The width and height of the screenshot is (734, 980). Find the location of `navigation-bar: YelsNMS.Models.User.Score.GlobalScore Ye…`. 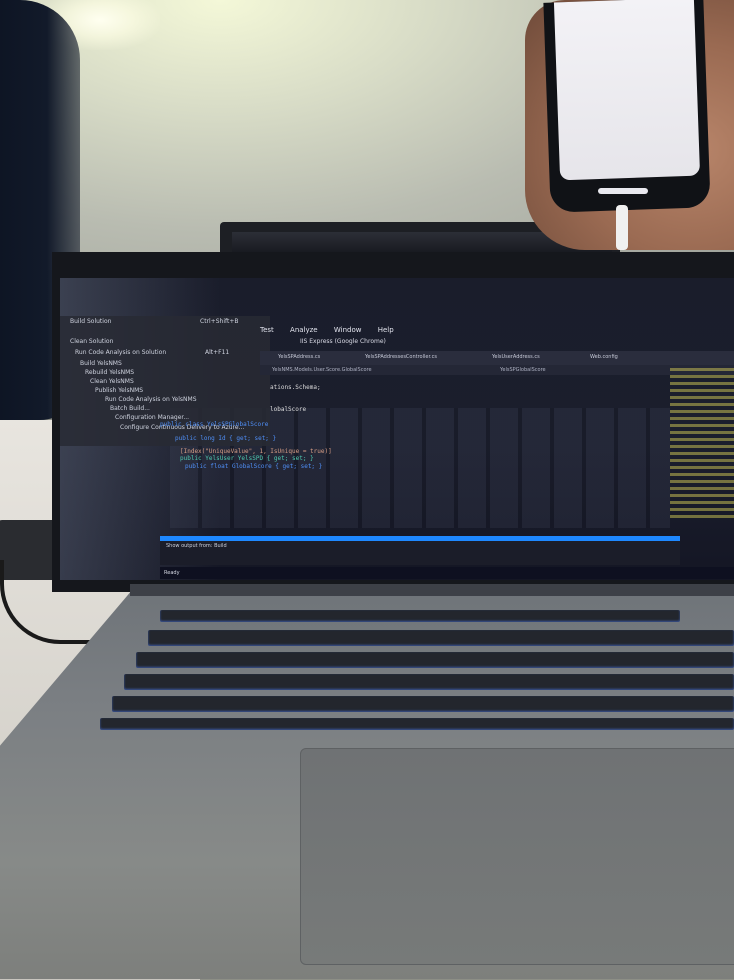

navigation-bar: YelsNMS.Models.User.Score.GlobalScore Ye… is located at coordinates (497, 370).